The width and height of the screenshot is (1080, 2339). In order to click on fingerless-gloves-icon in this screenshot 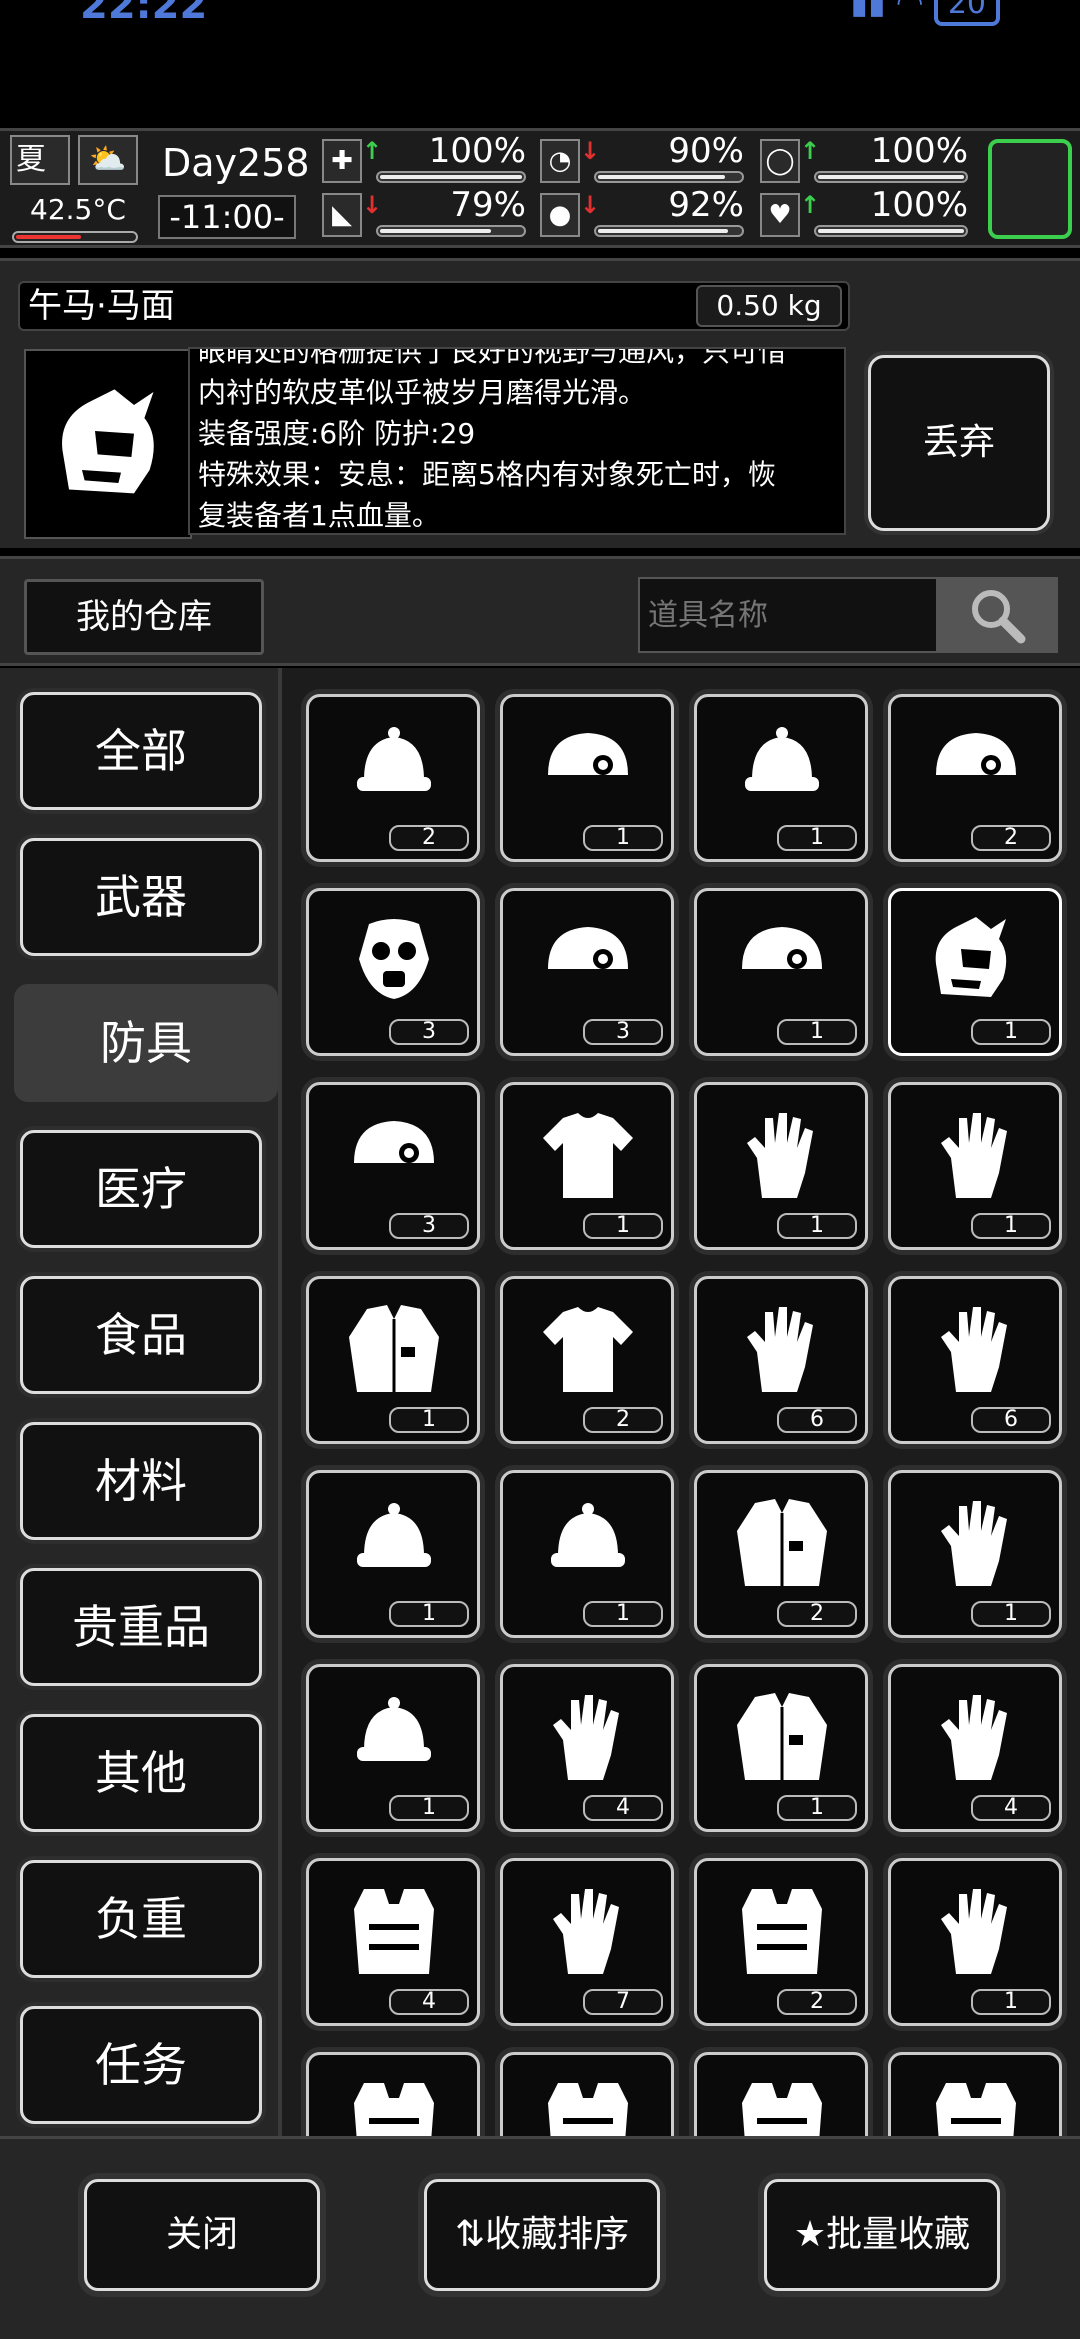, I will do `click(780, 1155)`.